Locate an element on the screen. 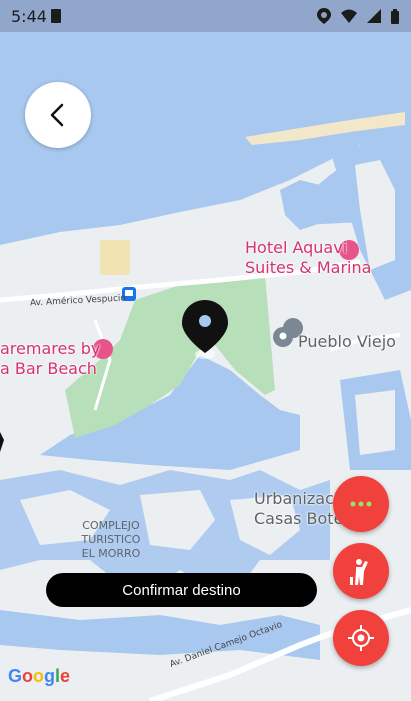 This screenshot has height=701, width=411. signal-icon is located at coordinates (374, 16).